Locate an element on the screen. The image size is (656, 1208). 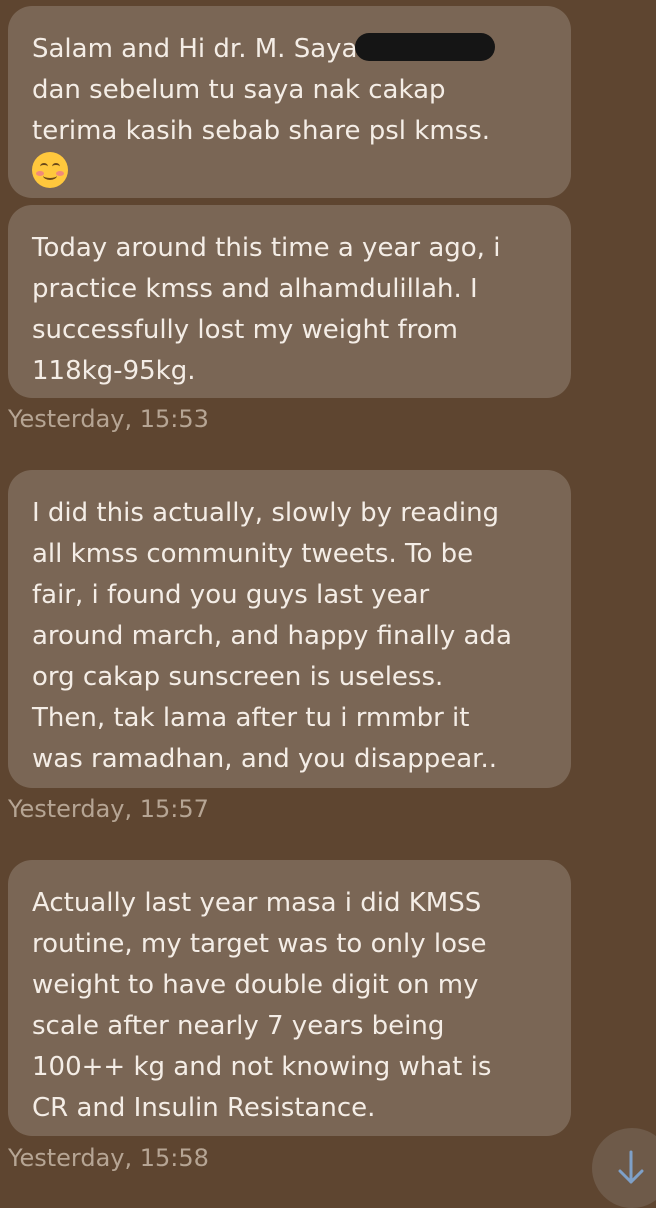
message-line: all kmss community tweets. To be is located at coordinates (253, 554).